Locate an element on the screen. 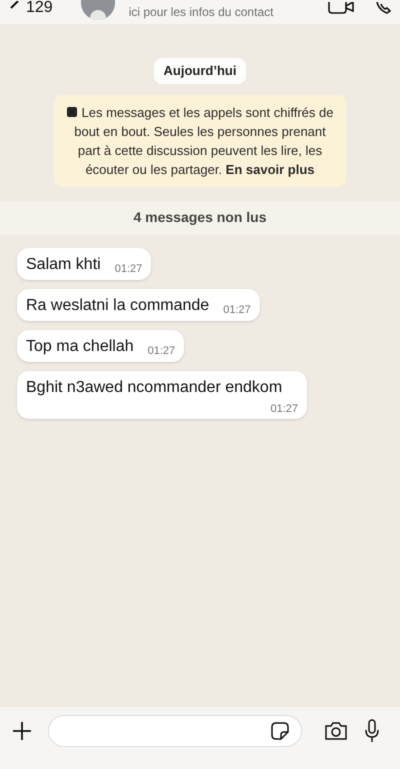 The image size is (400, 769). video-call-icon is located at coordinates (341, 8).